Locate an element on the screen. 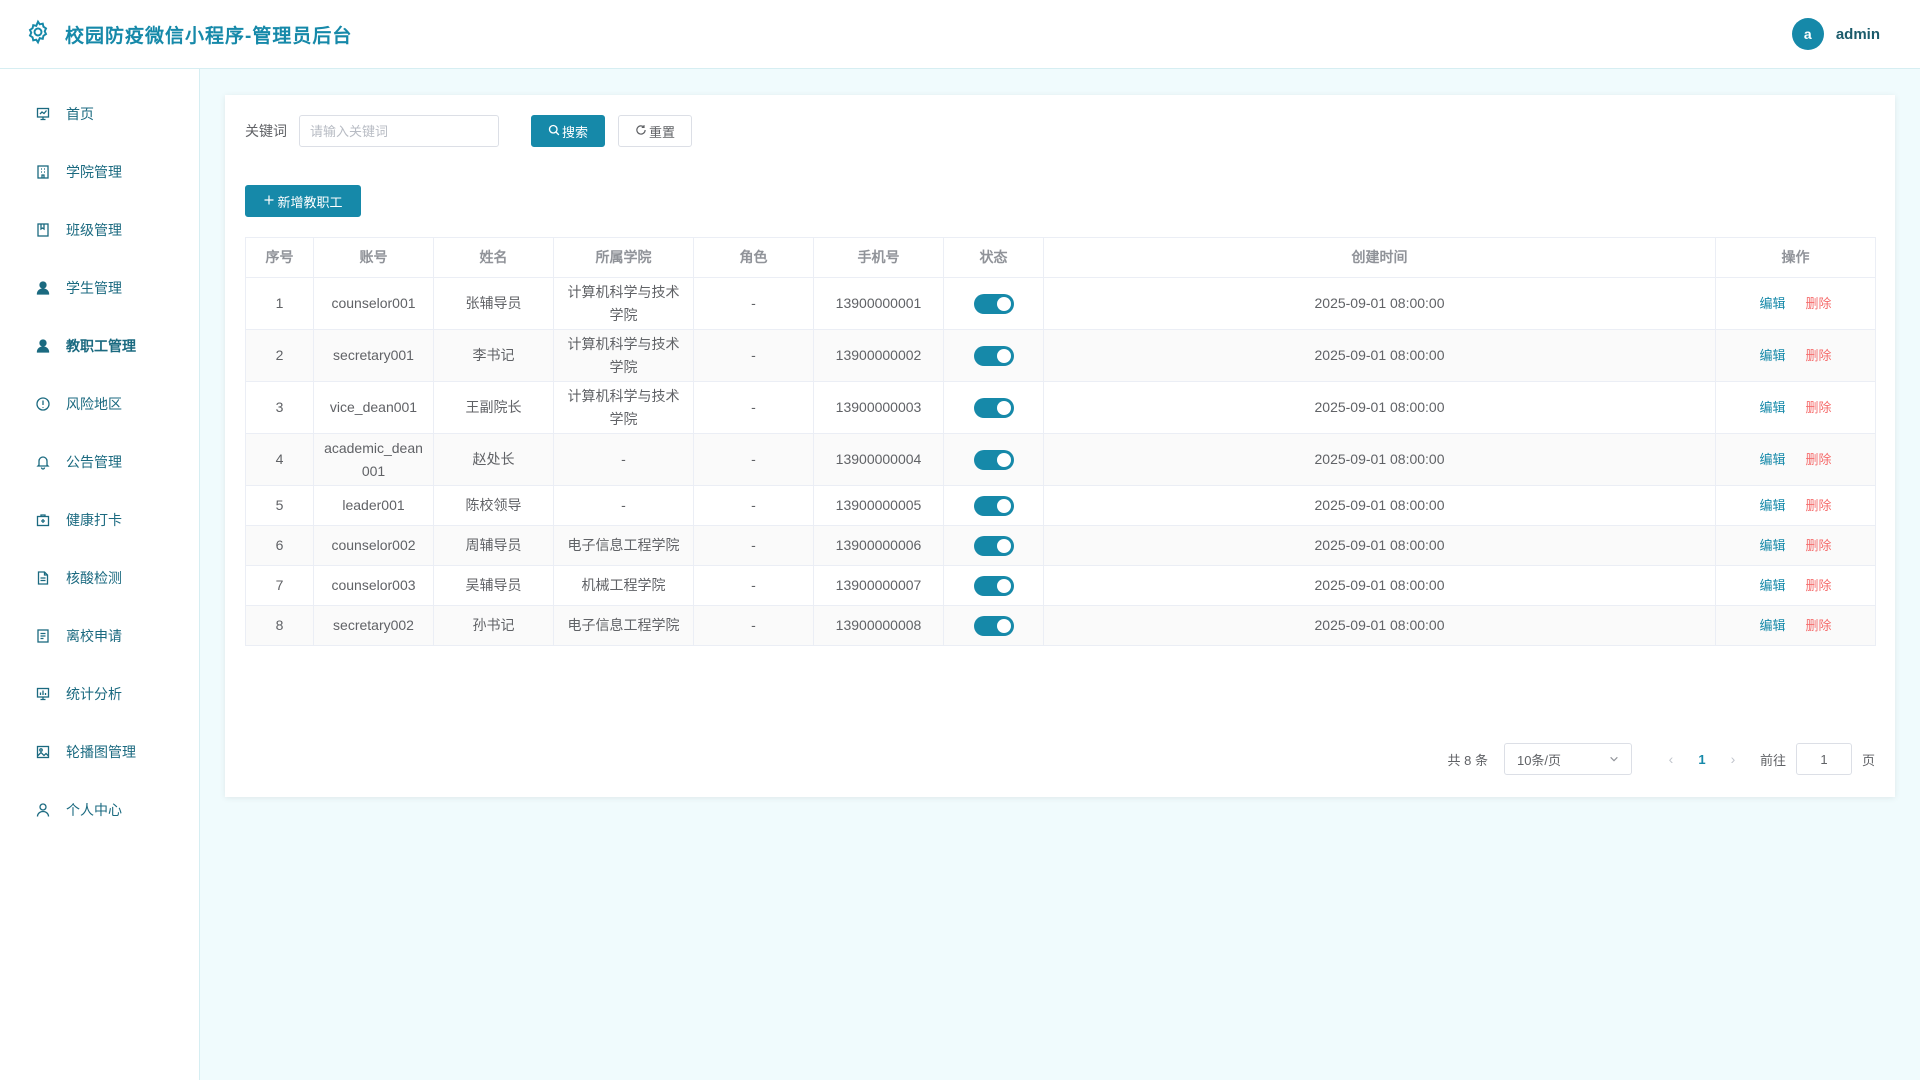 This screenshot has height=1080, width=1920. sidebar-item: 个人中心 is located at coordinates (99, 810).